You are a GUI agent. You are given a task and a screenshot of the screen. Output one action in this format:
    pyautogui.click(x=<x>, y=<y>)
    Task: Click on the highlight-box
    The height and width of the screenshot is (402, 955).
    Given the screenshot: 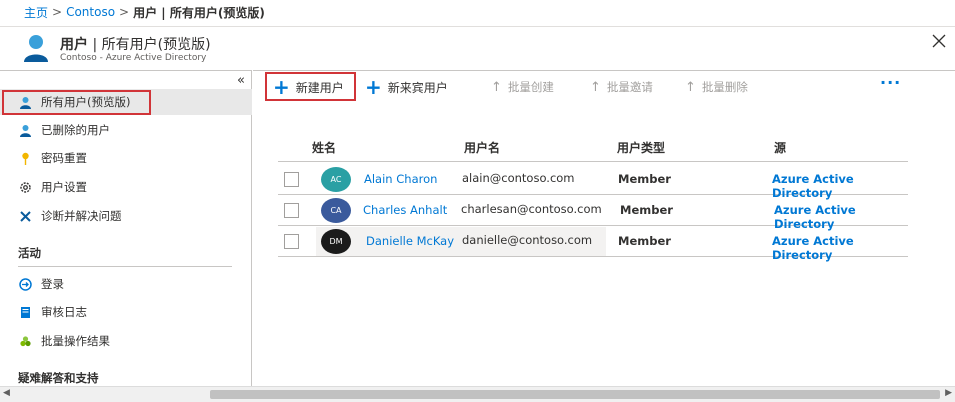 What is the action you would take?
    pyautogui.click(x=76, y=102)
    